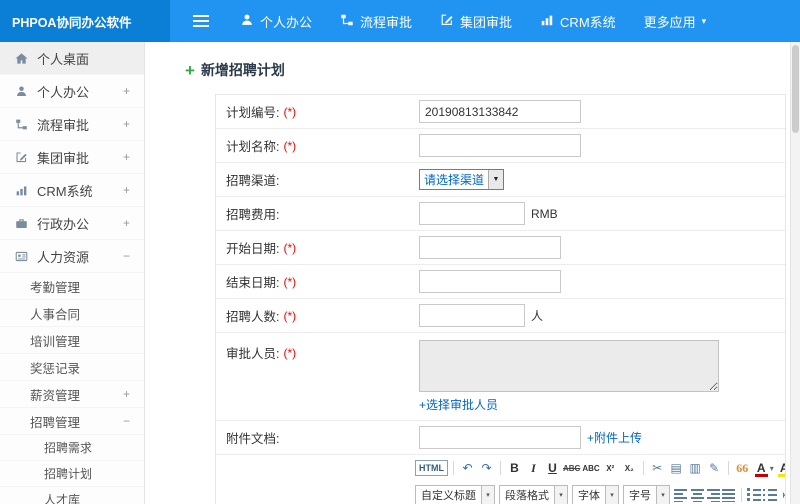  Describe the element at coordinates (571, 468) in the screenshot. I see `strikethrough-icon: ABC` at that location.